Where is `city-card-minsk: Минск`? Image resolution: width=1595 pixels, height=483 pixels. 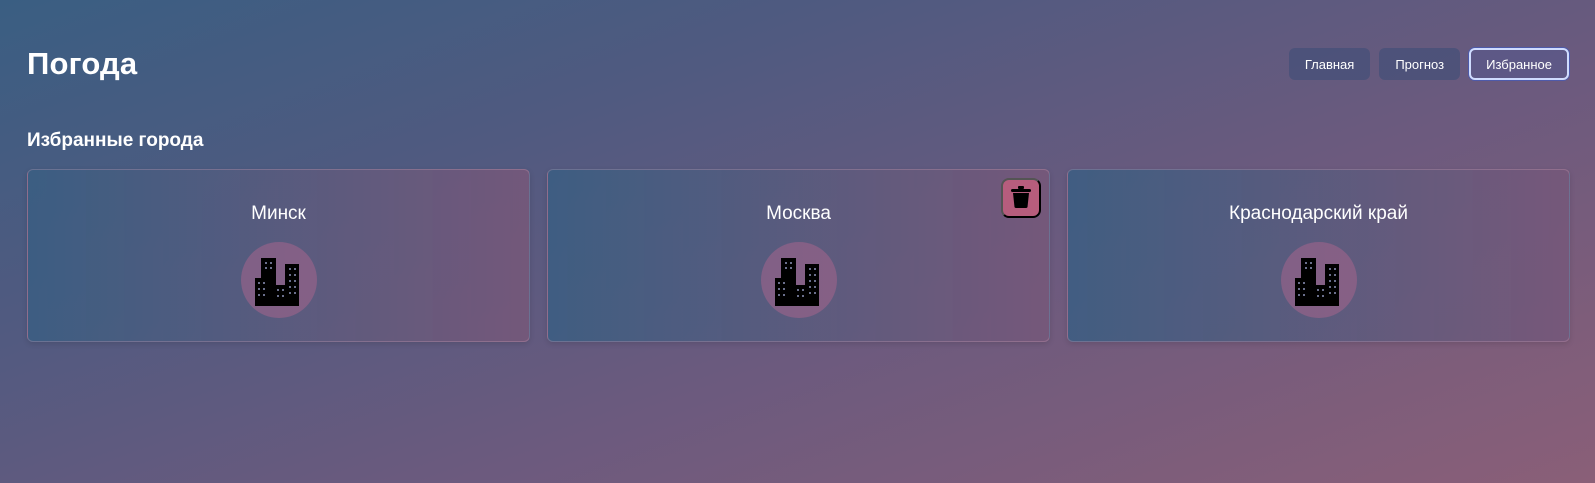
city-card-minsk: Минск is located at coordinates (278, 255).